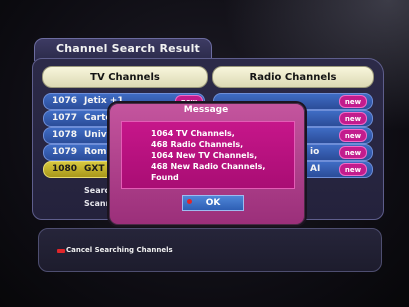 Image resolution: width=409 pixels, height=307 pixels. I want to click on dialog-title: Message, so click(206, 110).